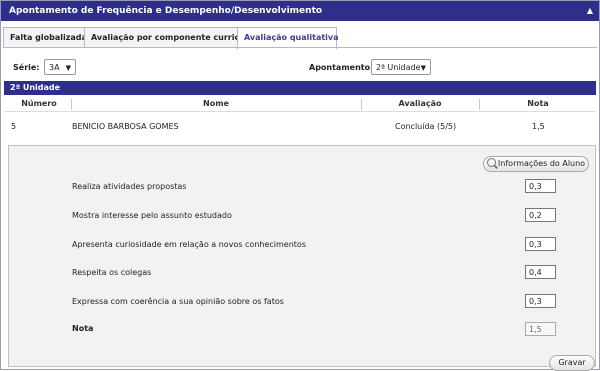 This screenshot has width=600, height=371. What do you see at coordinates (398, 67) in the screenshot?
I see `apontamento-value: 2ª Unidade` at bounding box center [398, 67].